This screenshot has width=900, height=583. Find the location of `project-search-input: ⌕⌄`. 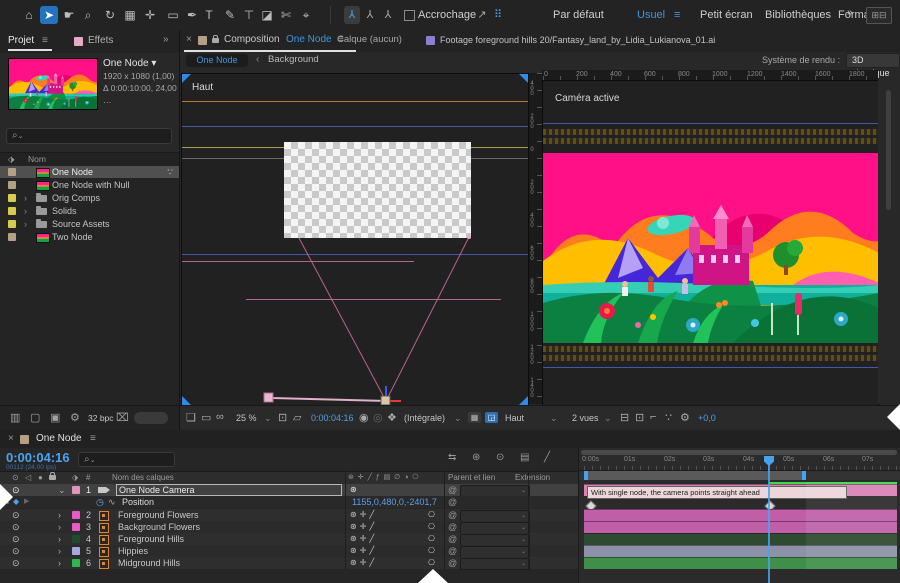

project-search-input: ⌕⌄ is located at coordinates (89, 136).